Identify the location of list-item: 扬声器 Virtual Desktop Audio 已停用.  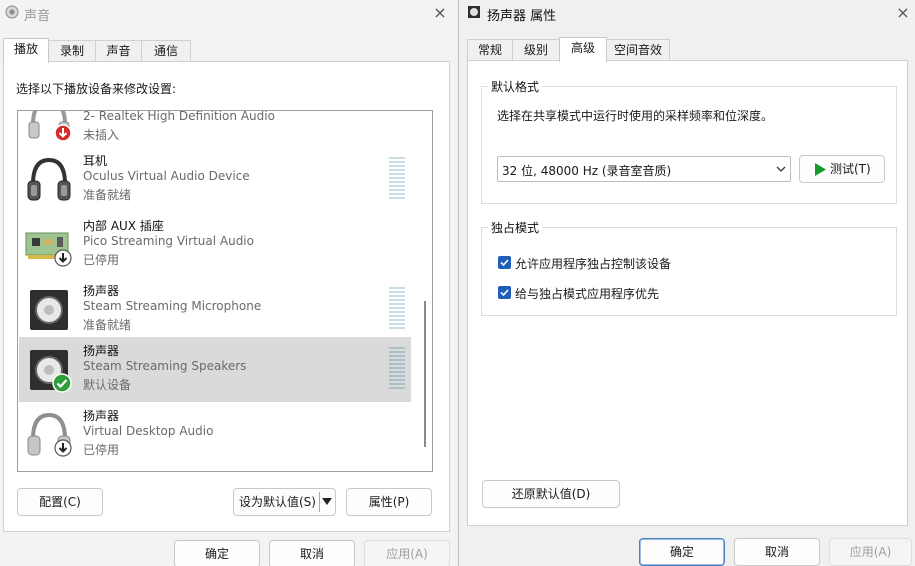
(215, 434).